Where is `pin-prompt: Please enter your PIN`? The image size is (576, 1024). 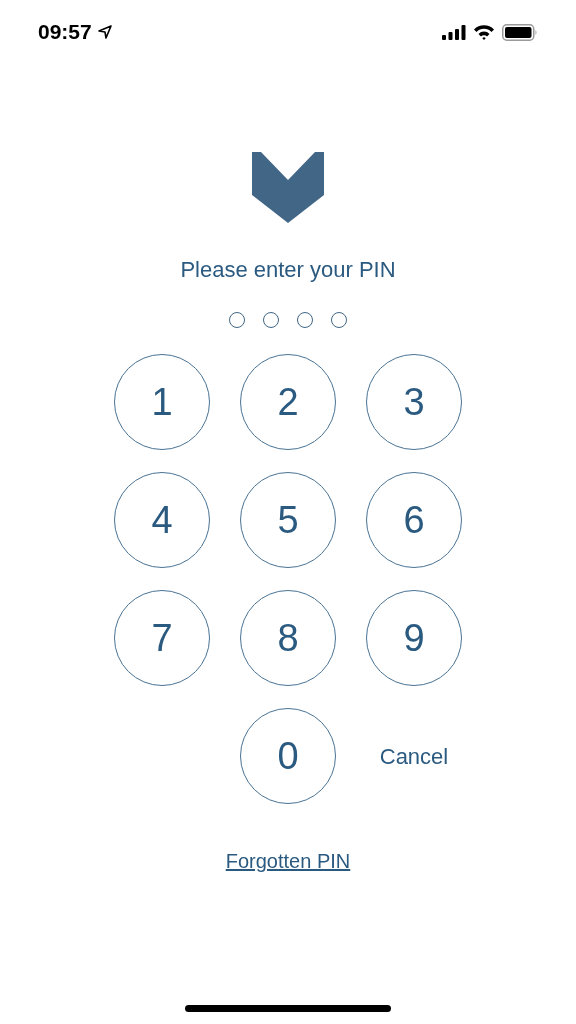 pin-prompt: Please enter your PIN is located at coordinates (288, 270).